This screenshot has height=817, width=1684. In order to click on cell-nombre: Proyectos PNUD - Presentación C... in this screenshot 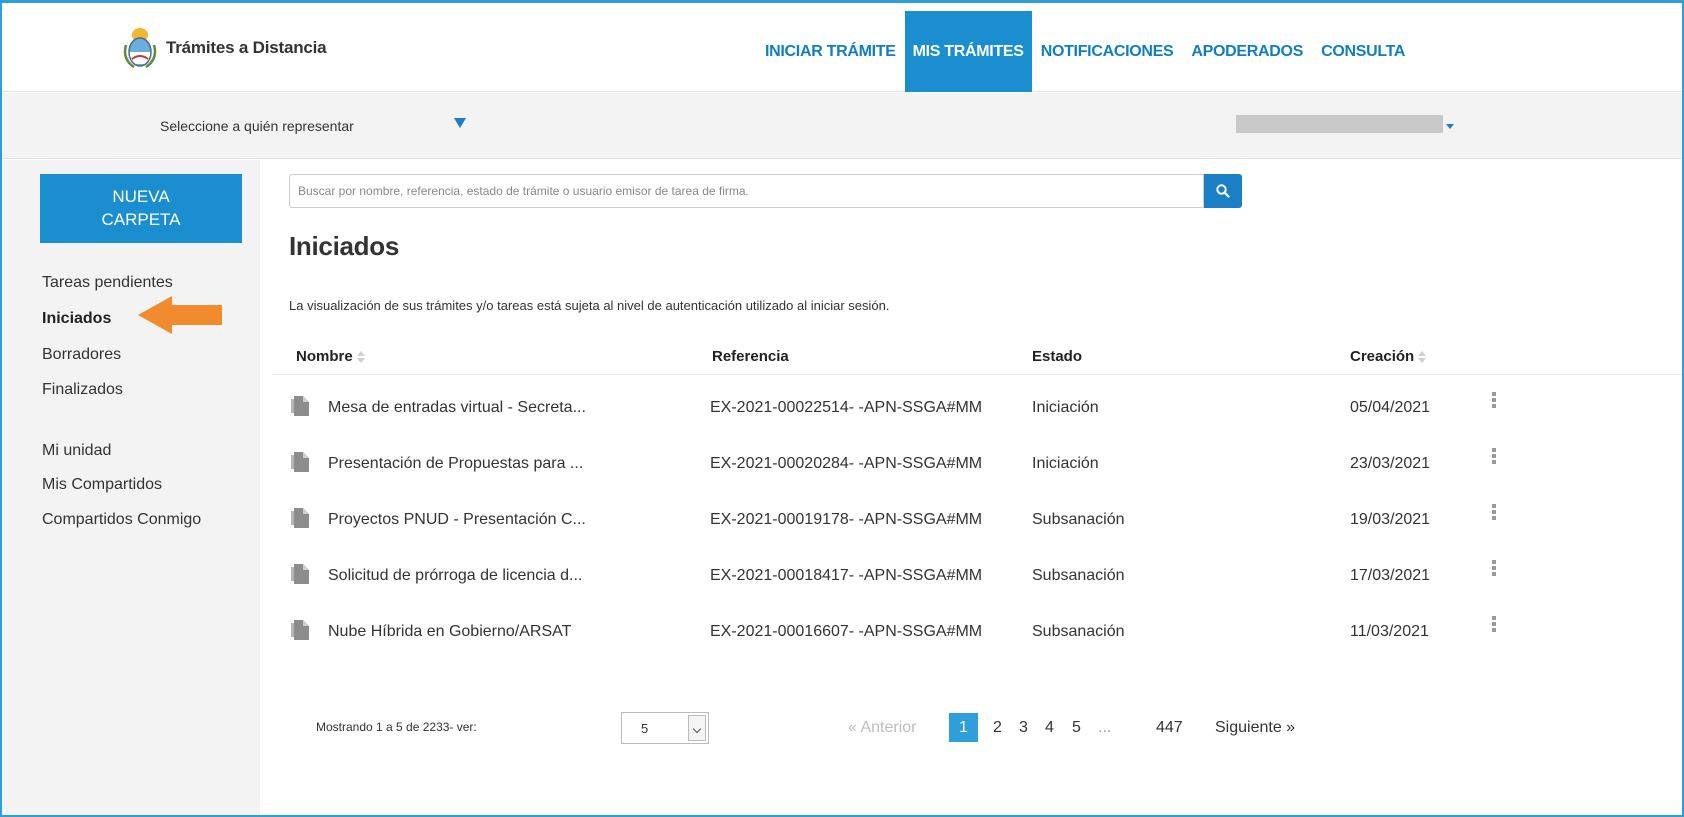, I will do `click(457, 520)`.